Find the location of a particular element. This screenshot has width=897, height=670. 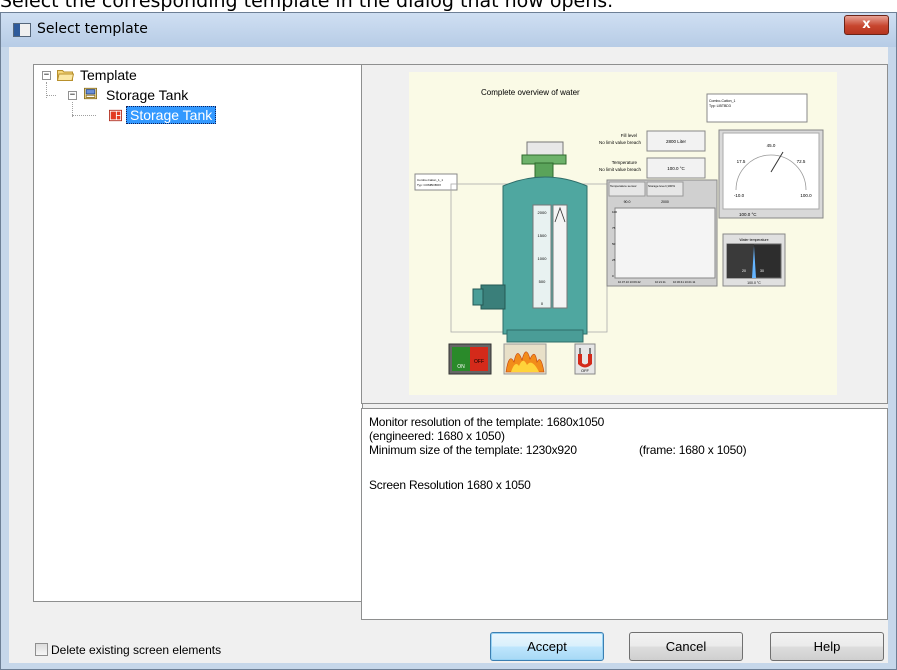

preview-title: Complete overview of water is located at coordinates (530, 92).